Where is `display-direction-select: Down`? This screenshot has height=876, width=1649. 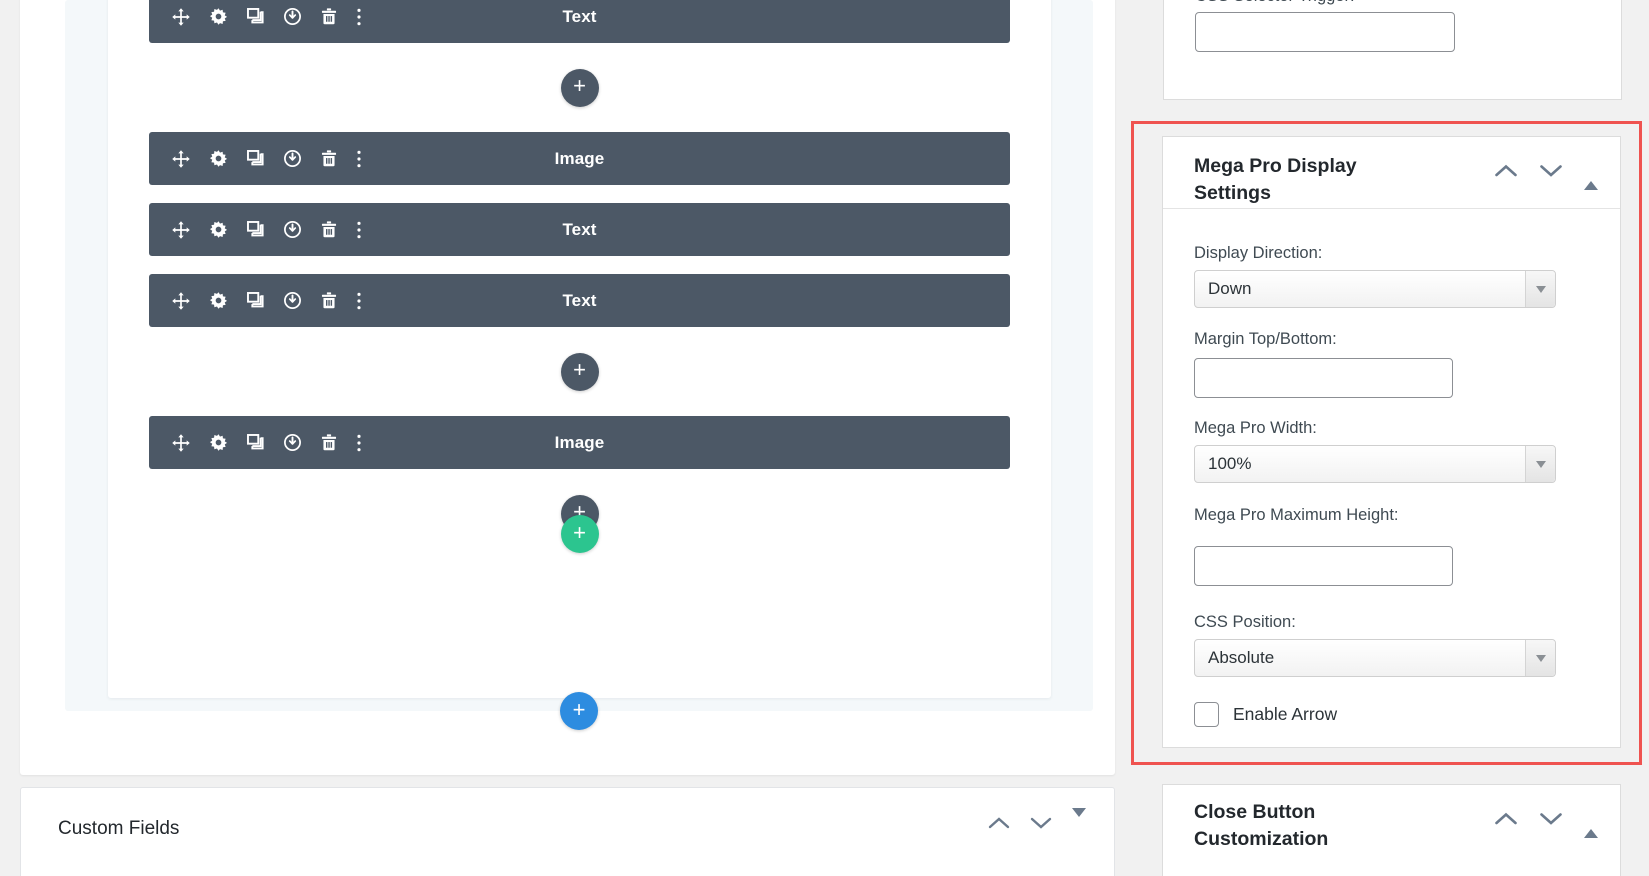 display-direction-select: Down is located at coordinates (1375, 289).